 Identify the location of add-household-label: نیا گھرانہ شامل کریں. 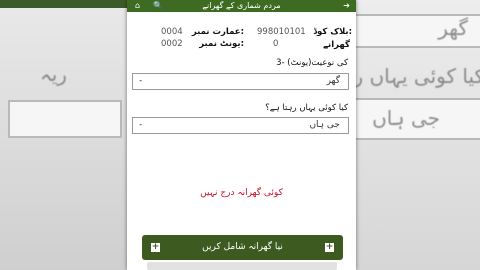
(242, 247).